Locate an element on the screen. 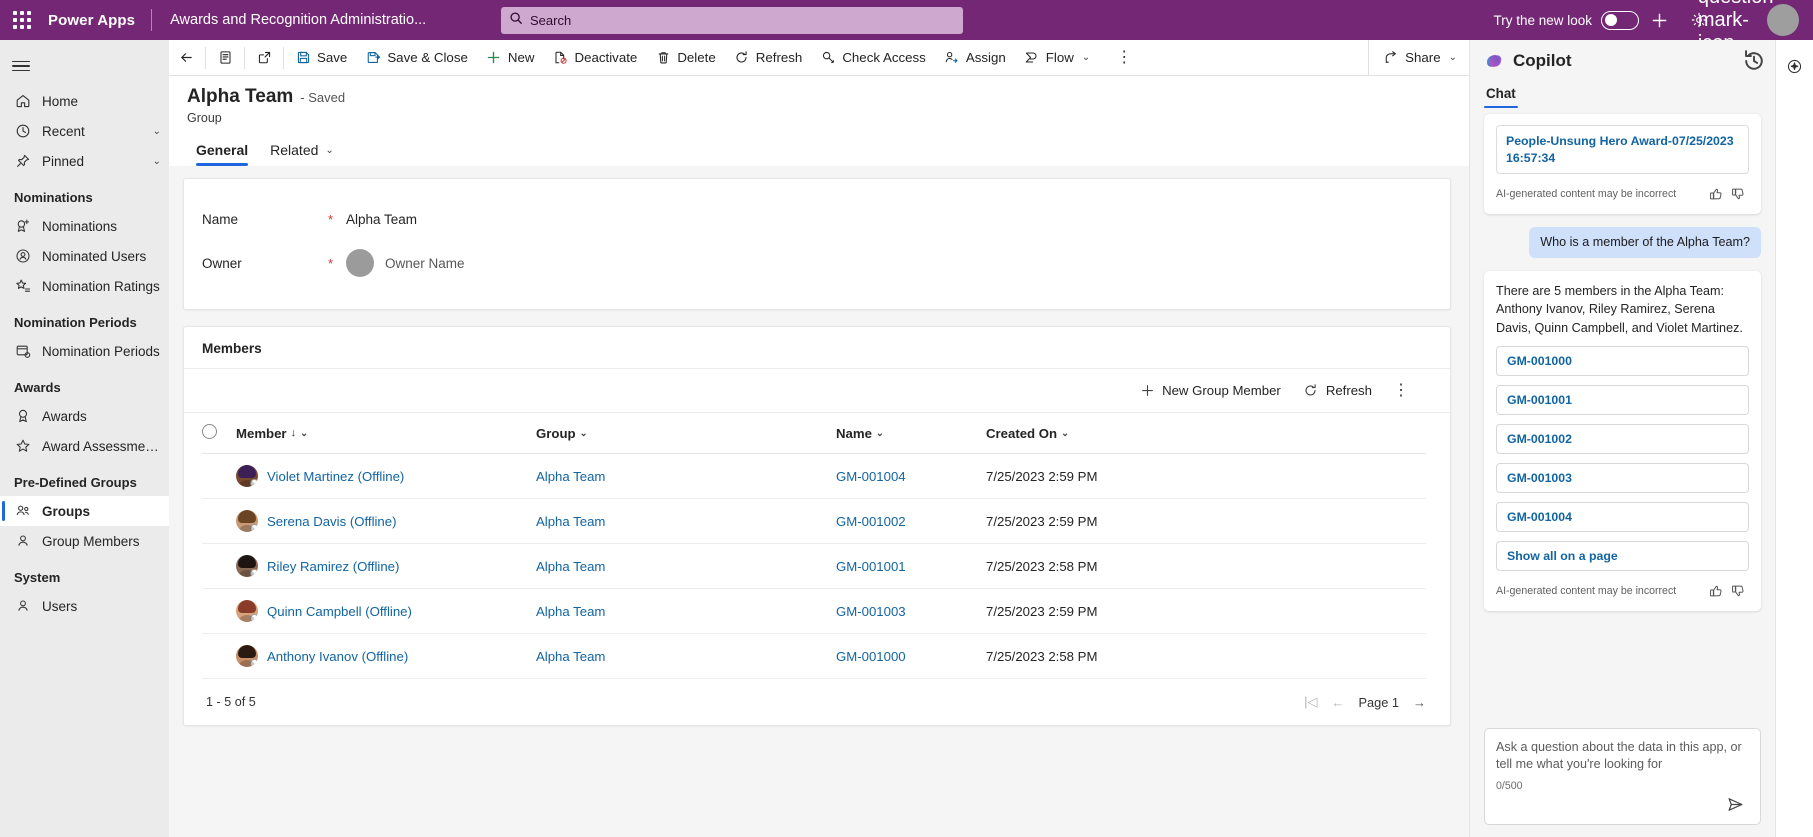  select-all-header is located at coordinates (219, 433).